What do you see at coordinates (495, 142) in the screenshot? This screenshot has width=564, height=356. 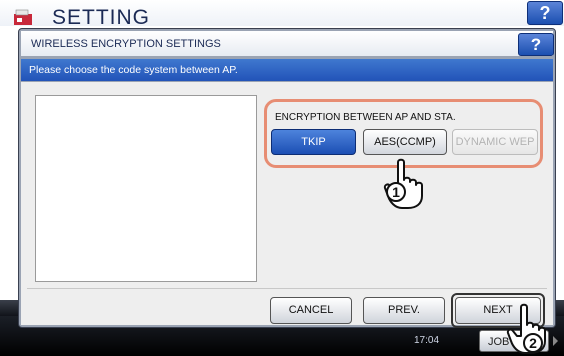 I see `dynamic-wep-button: DYNAMIC WEP` at bounding box center [495, 142].